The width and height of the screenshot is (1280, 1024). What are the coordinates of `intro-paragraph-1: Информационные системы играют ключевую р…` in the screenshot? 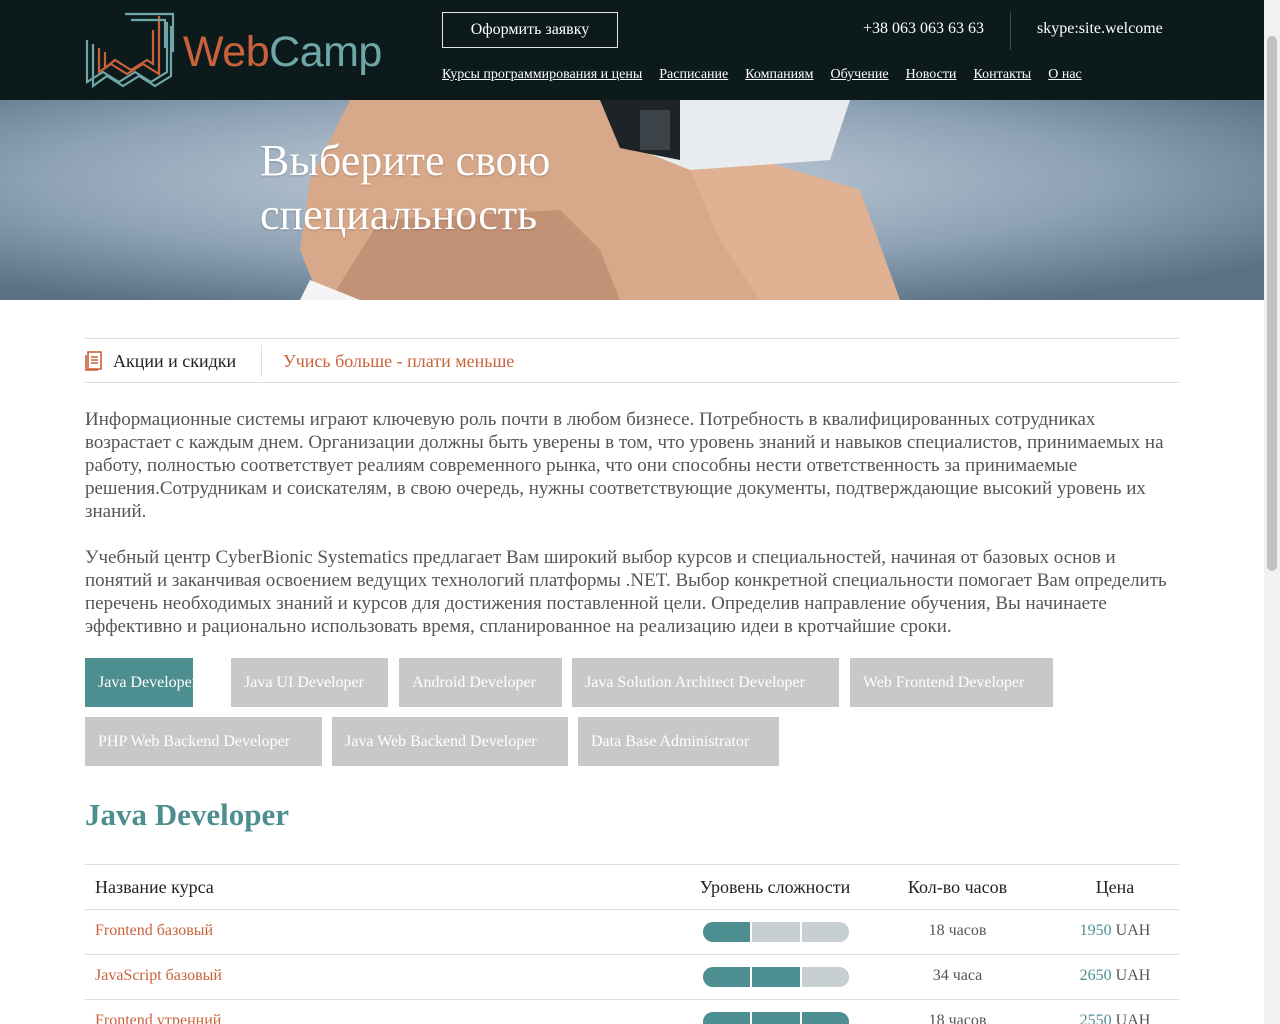 It's located at (624, 465).